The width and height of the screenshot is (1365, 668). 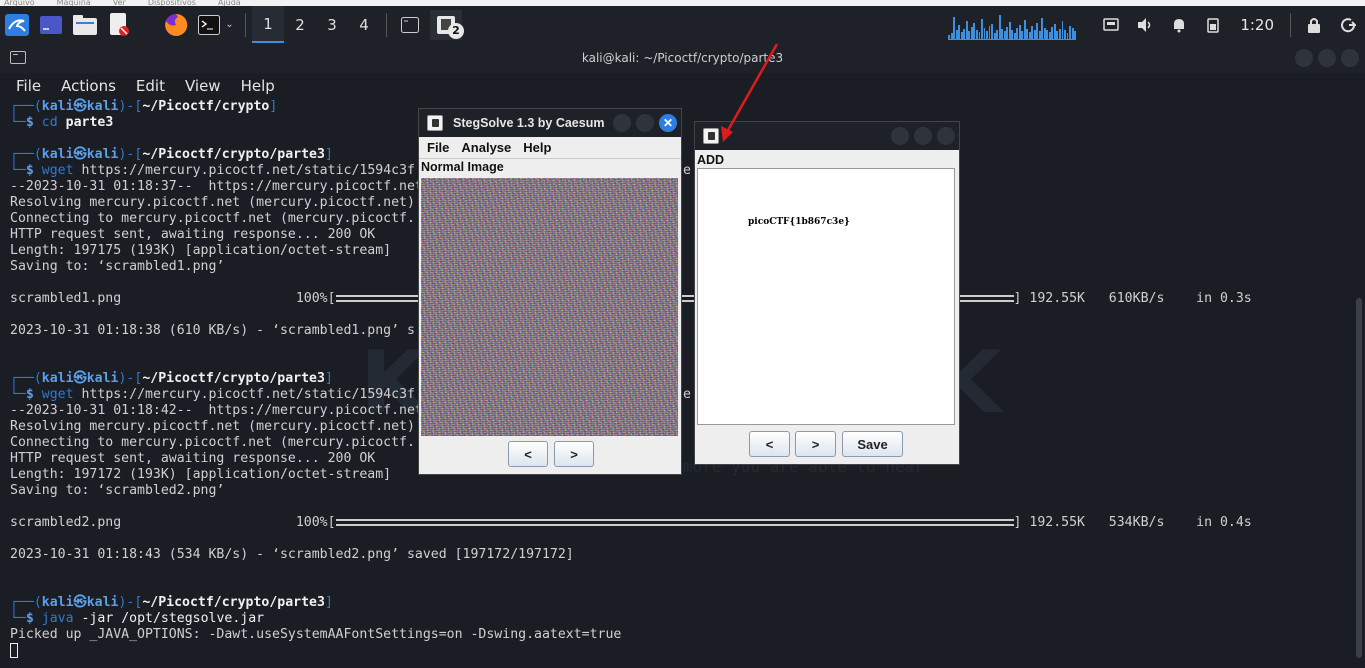 I want to click on progress-label: scrambled2.png 100%[, so click(x=173, y=522).